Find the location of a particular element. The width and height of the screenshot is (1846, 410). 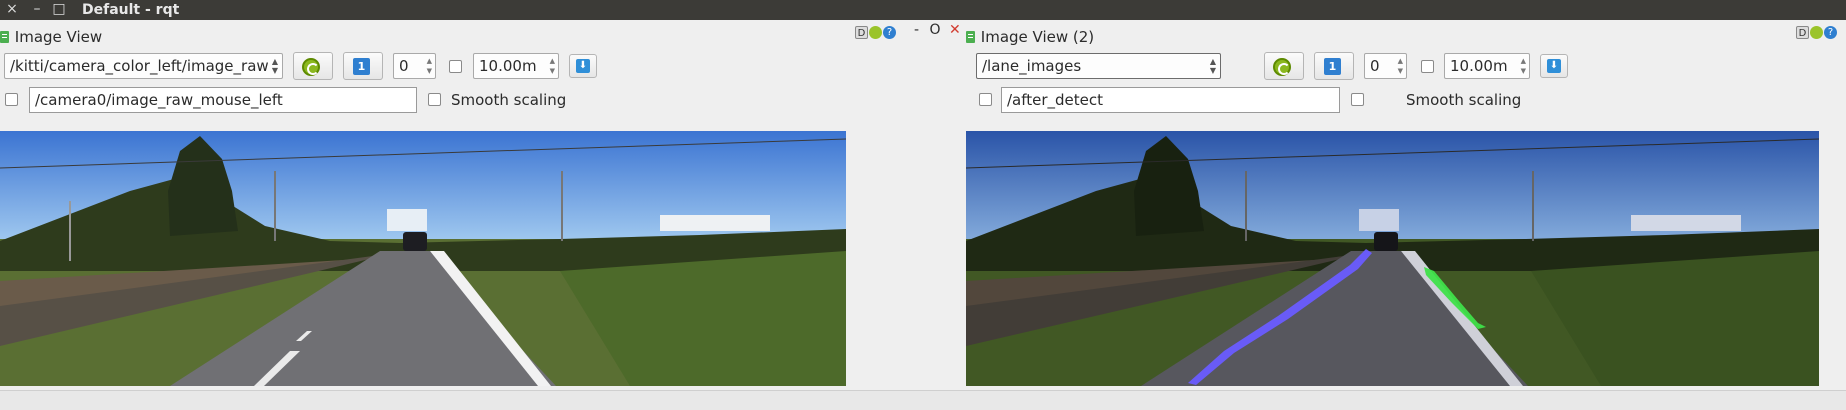

publish-click-checkbox-left is located at coordinates (11, 99).